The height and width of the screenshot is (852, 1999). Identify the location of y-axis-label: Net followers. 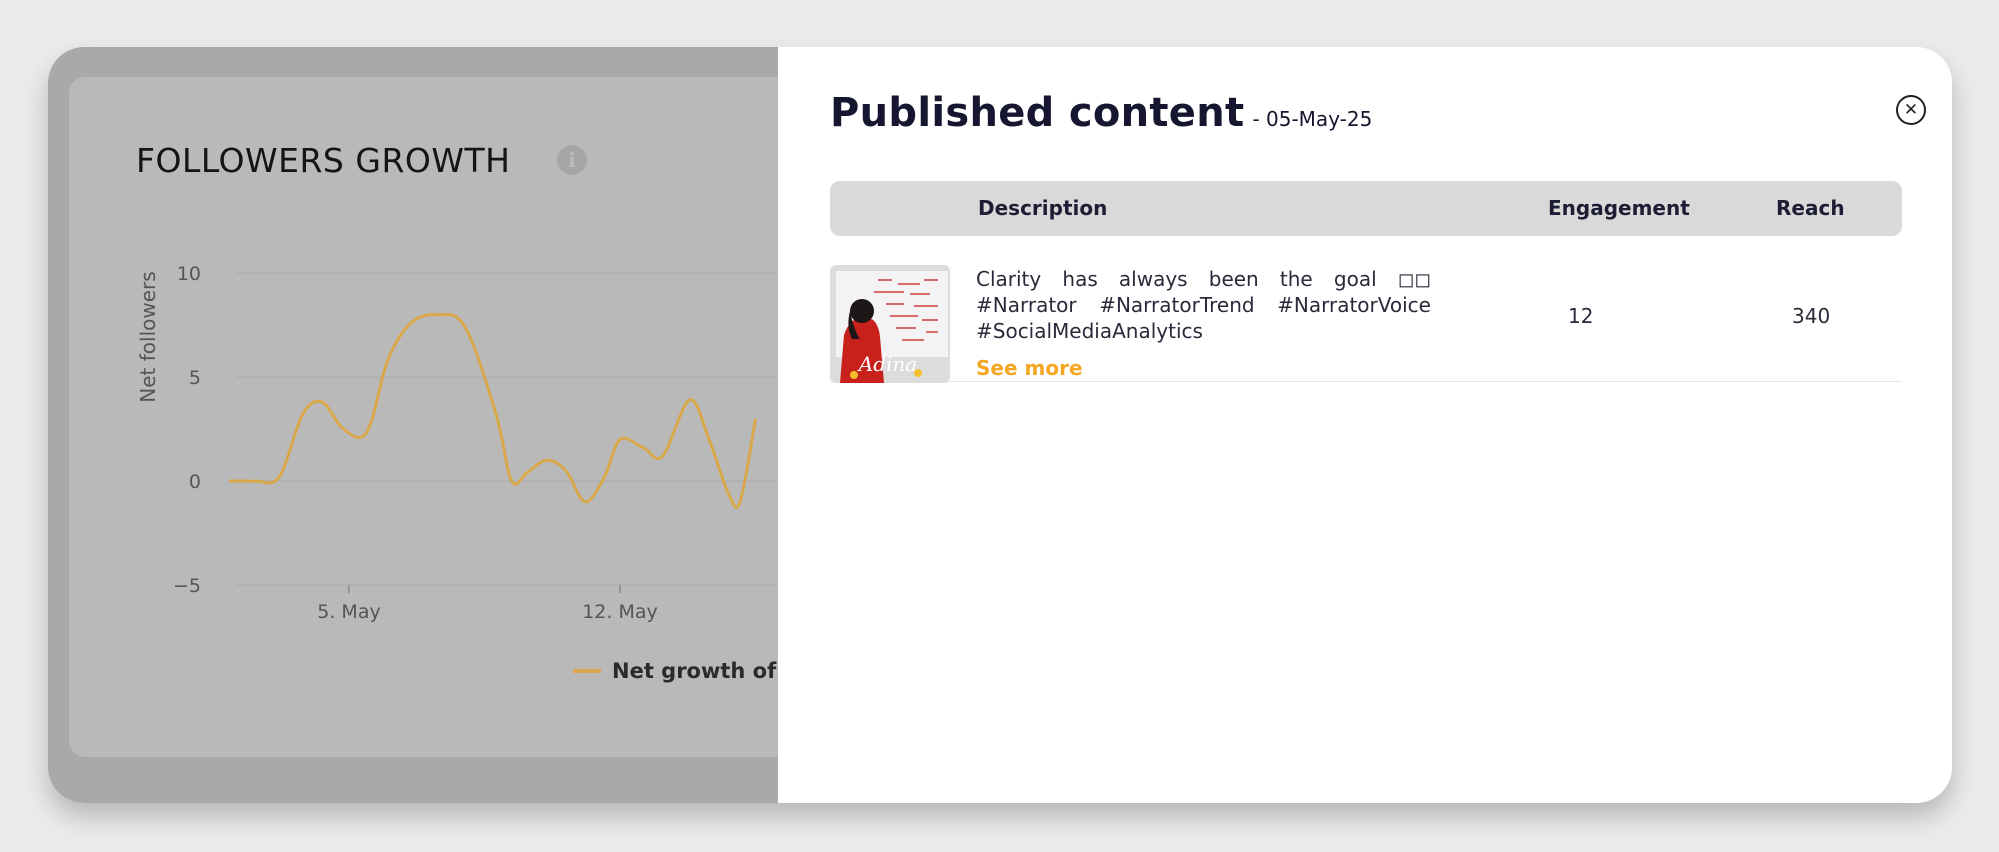
(148, 336).